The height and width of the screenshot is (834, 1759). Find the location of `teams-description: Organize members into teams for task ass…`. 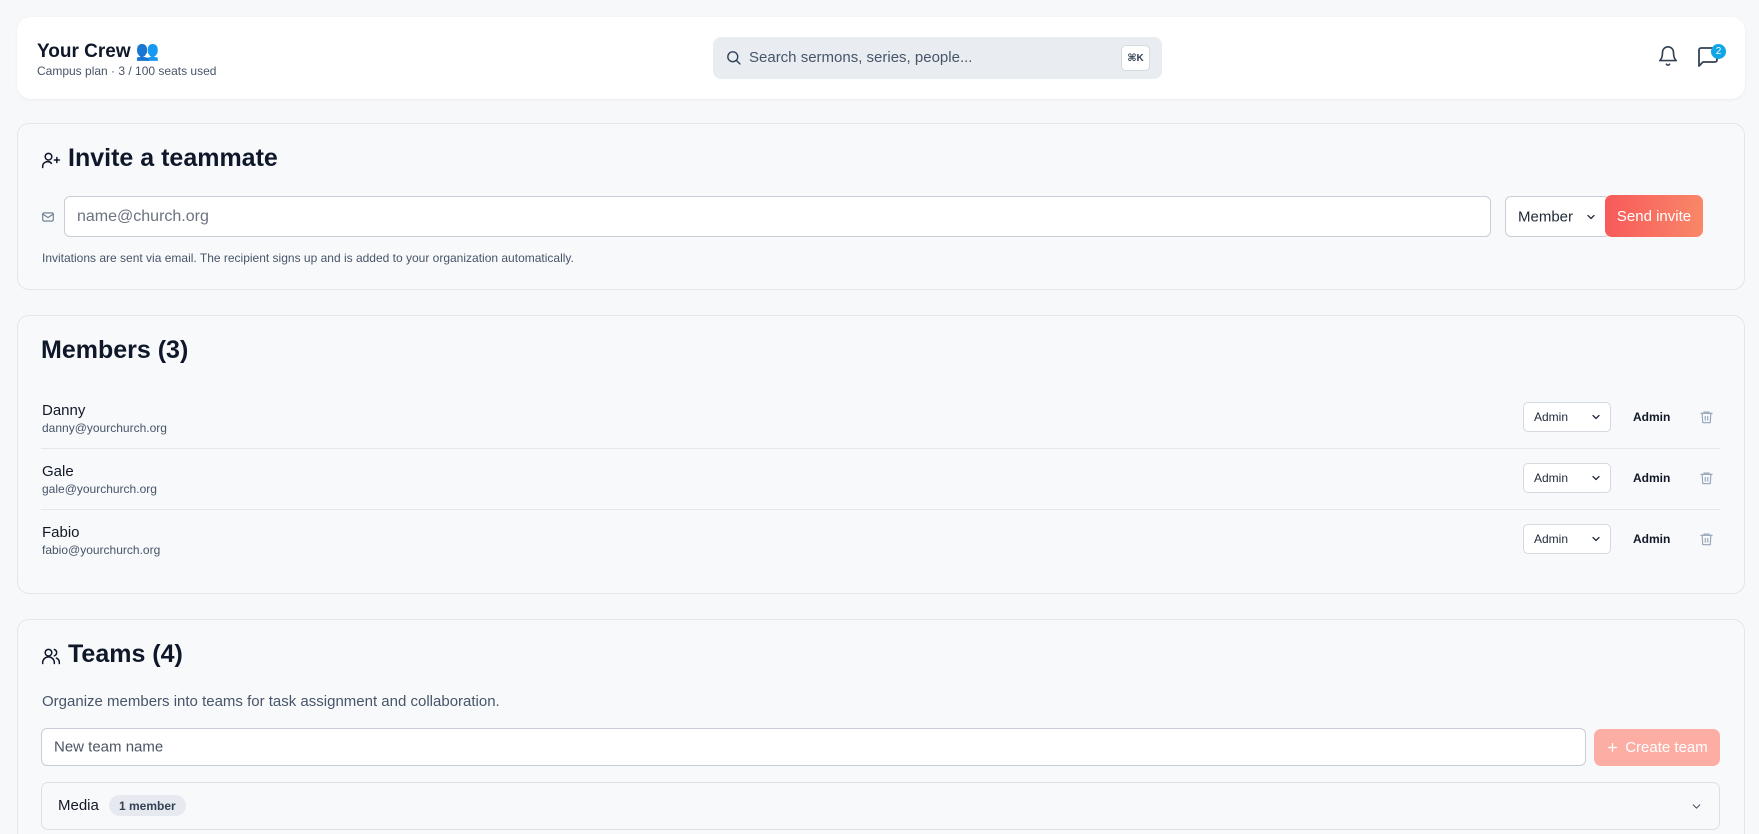

teams-description: Organize members into teams for task ass… is located at coordinates (271, 701).